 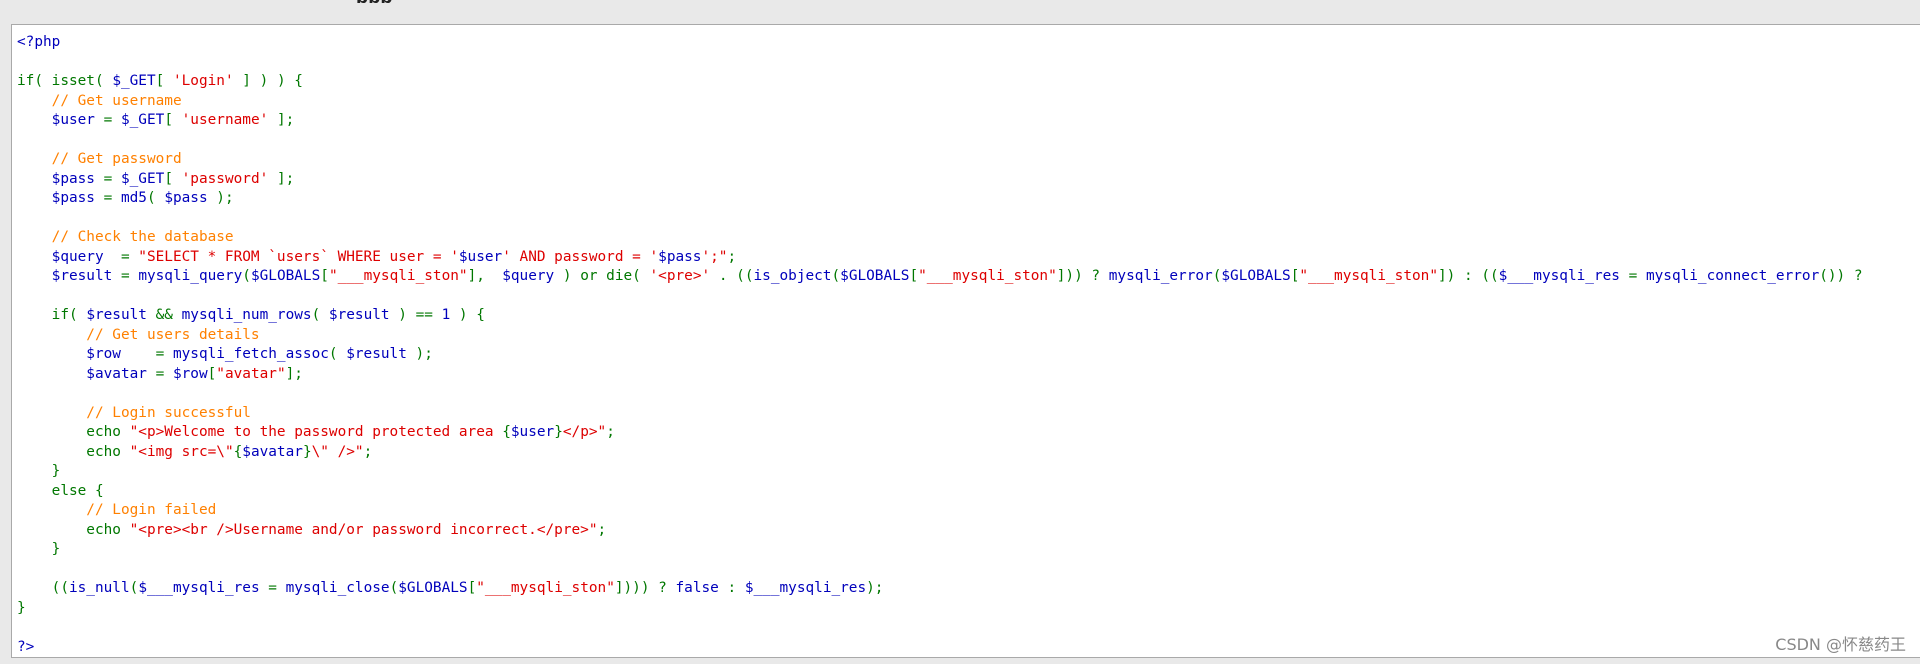 I want to click on code-token: mysqli_query, so click(x=190, y=276).